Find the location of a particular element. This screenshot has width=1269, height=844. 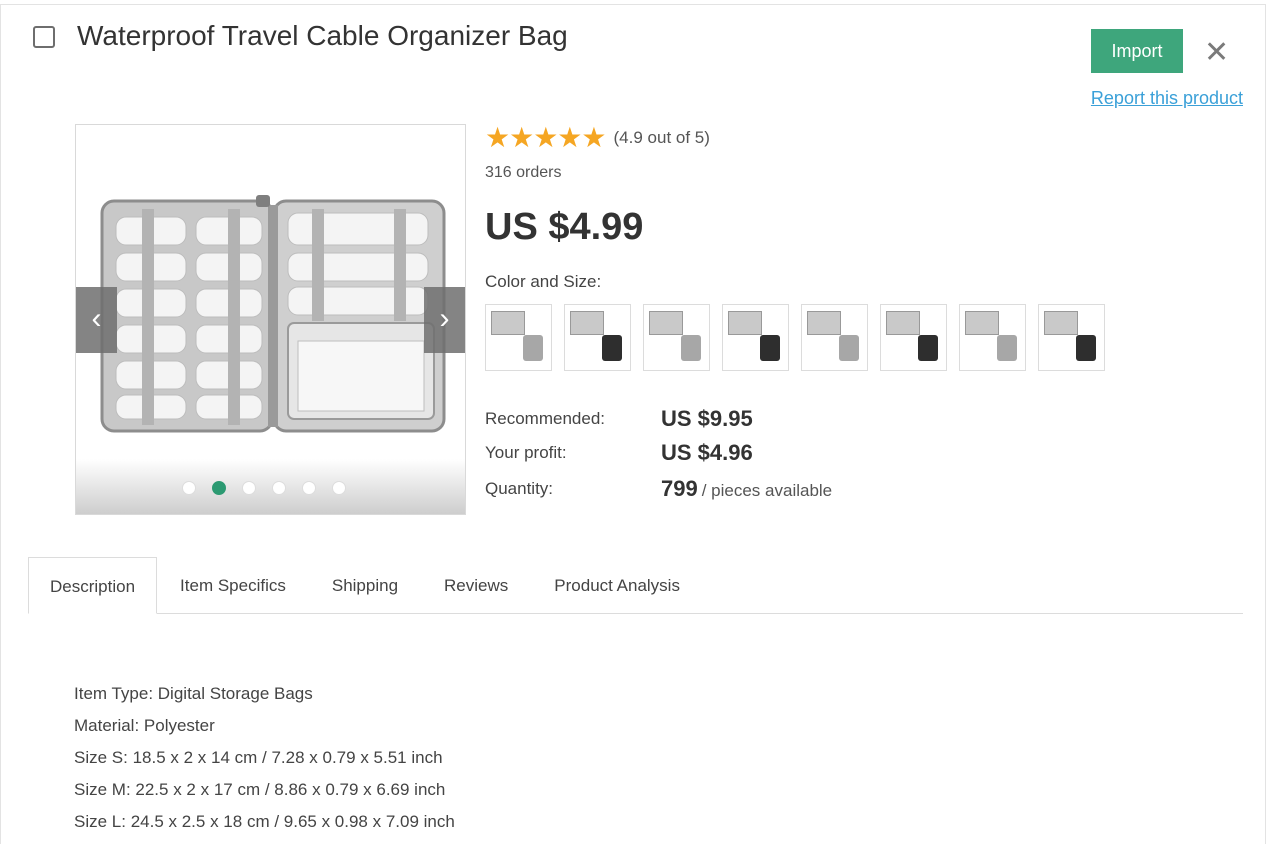

close-icon: ✕ is located at coordinates (1216, 53).